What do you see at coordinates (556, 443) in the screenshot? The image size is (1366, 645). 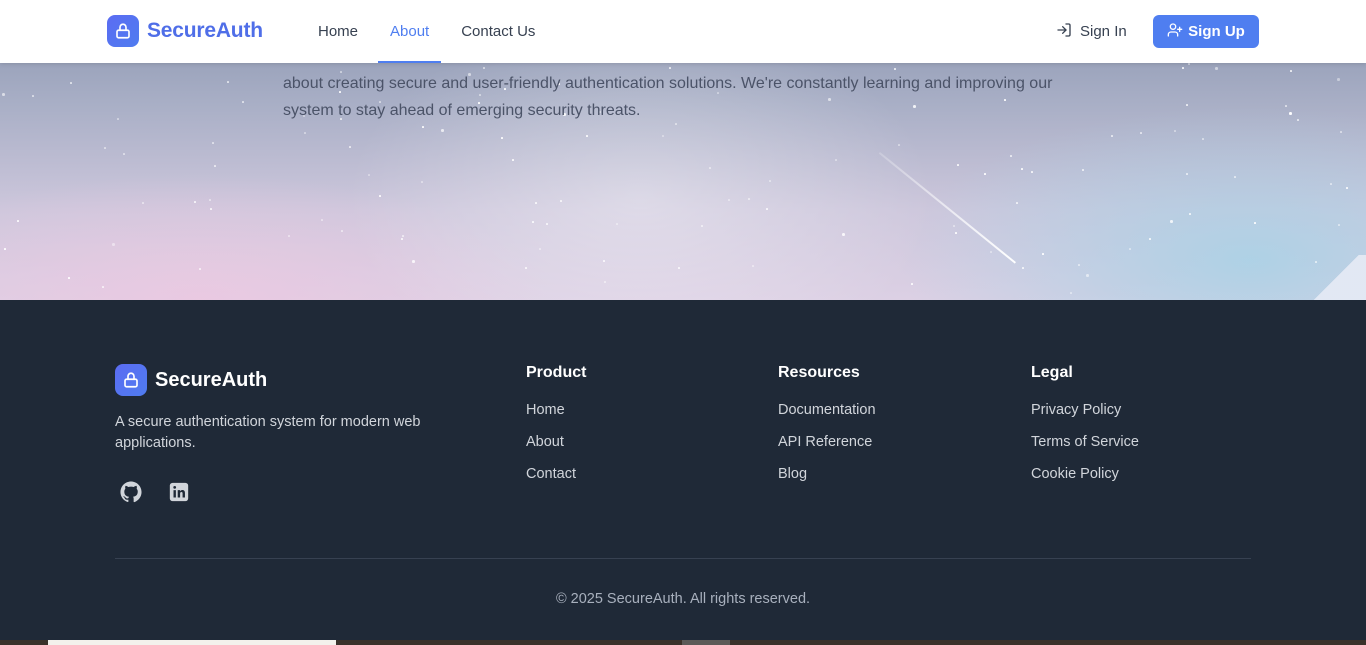 I see `footer-link-about: About` at bounding box center [556, 443].